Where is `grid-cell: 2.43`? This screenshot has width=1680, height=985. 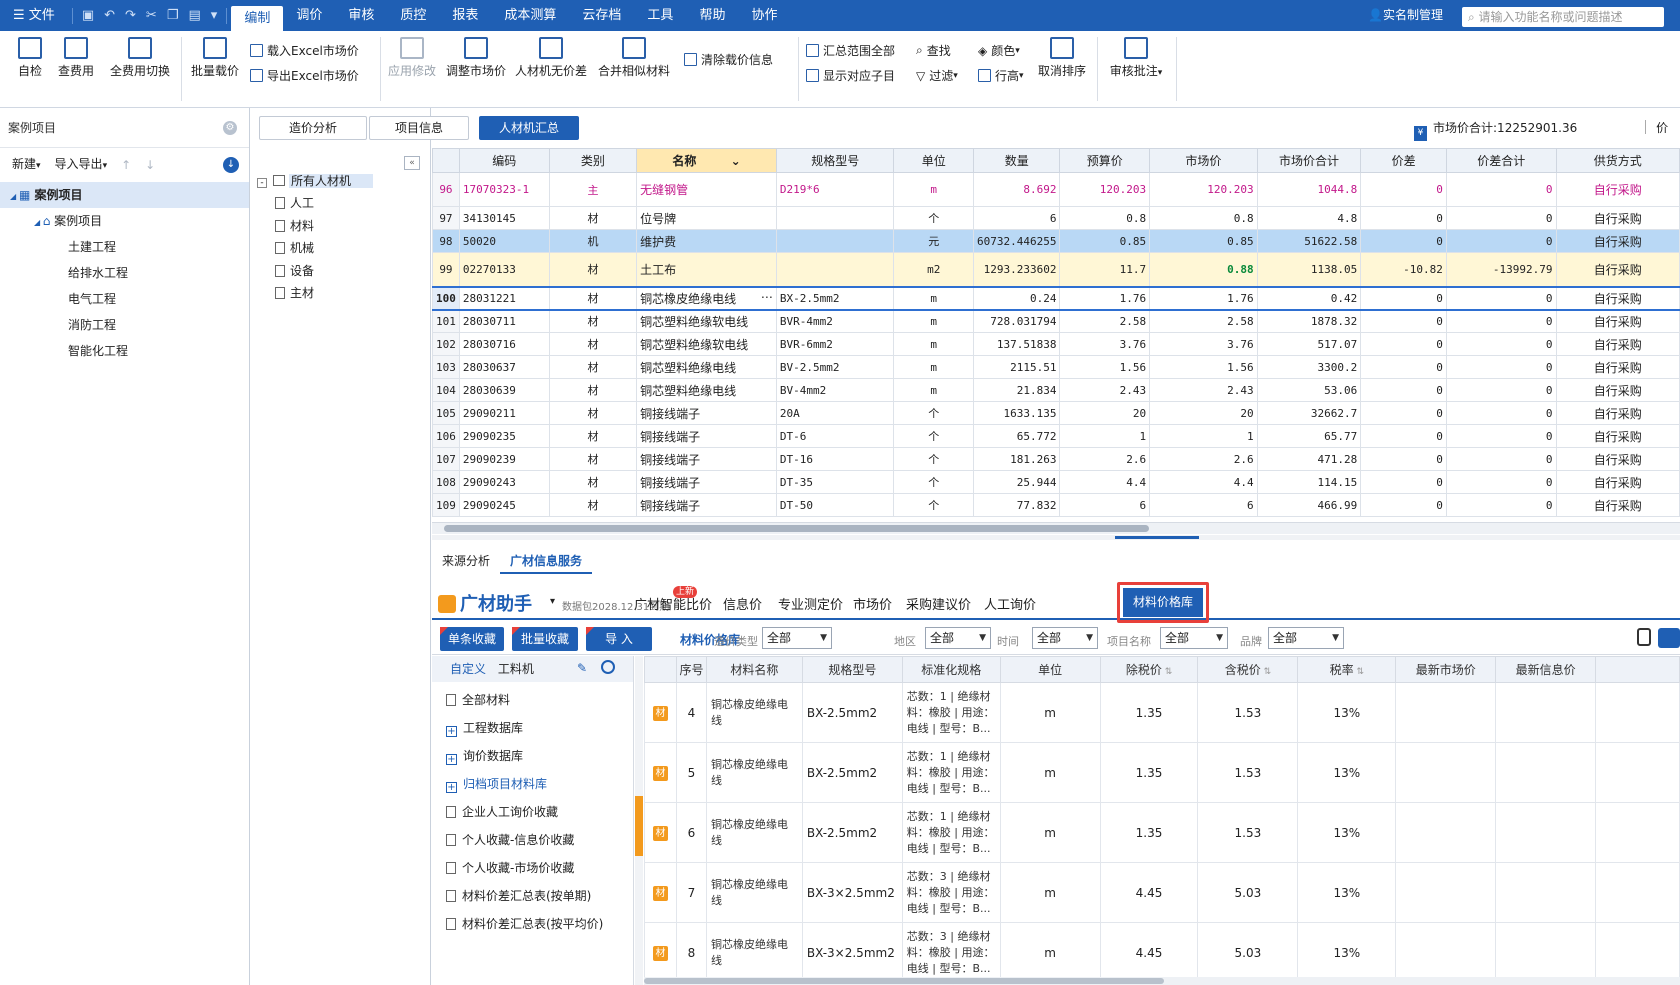
grid-cell: 2.43 is located at coordinates (1203, 390).